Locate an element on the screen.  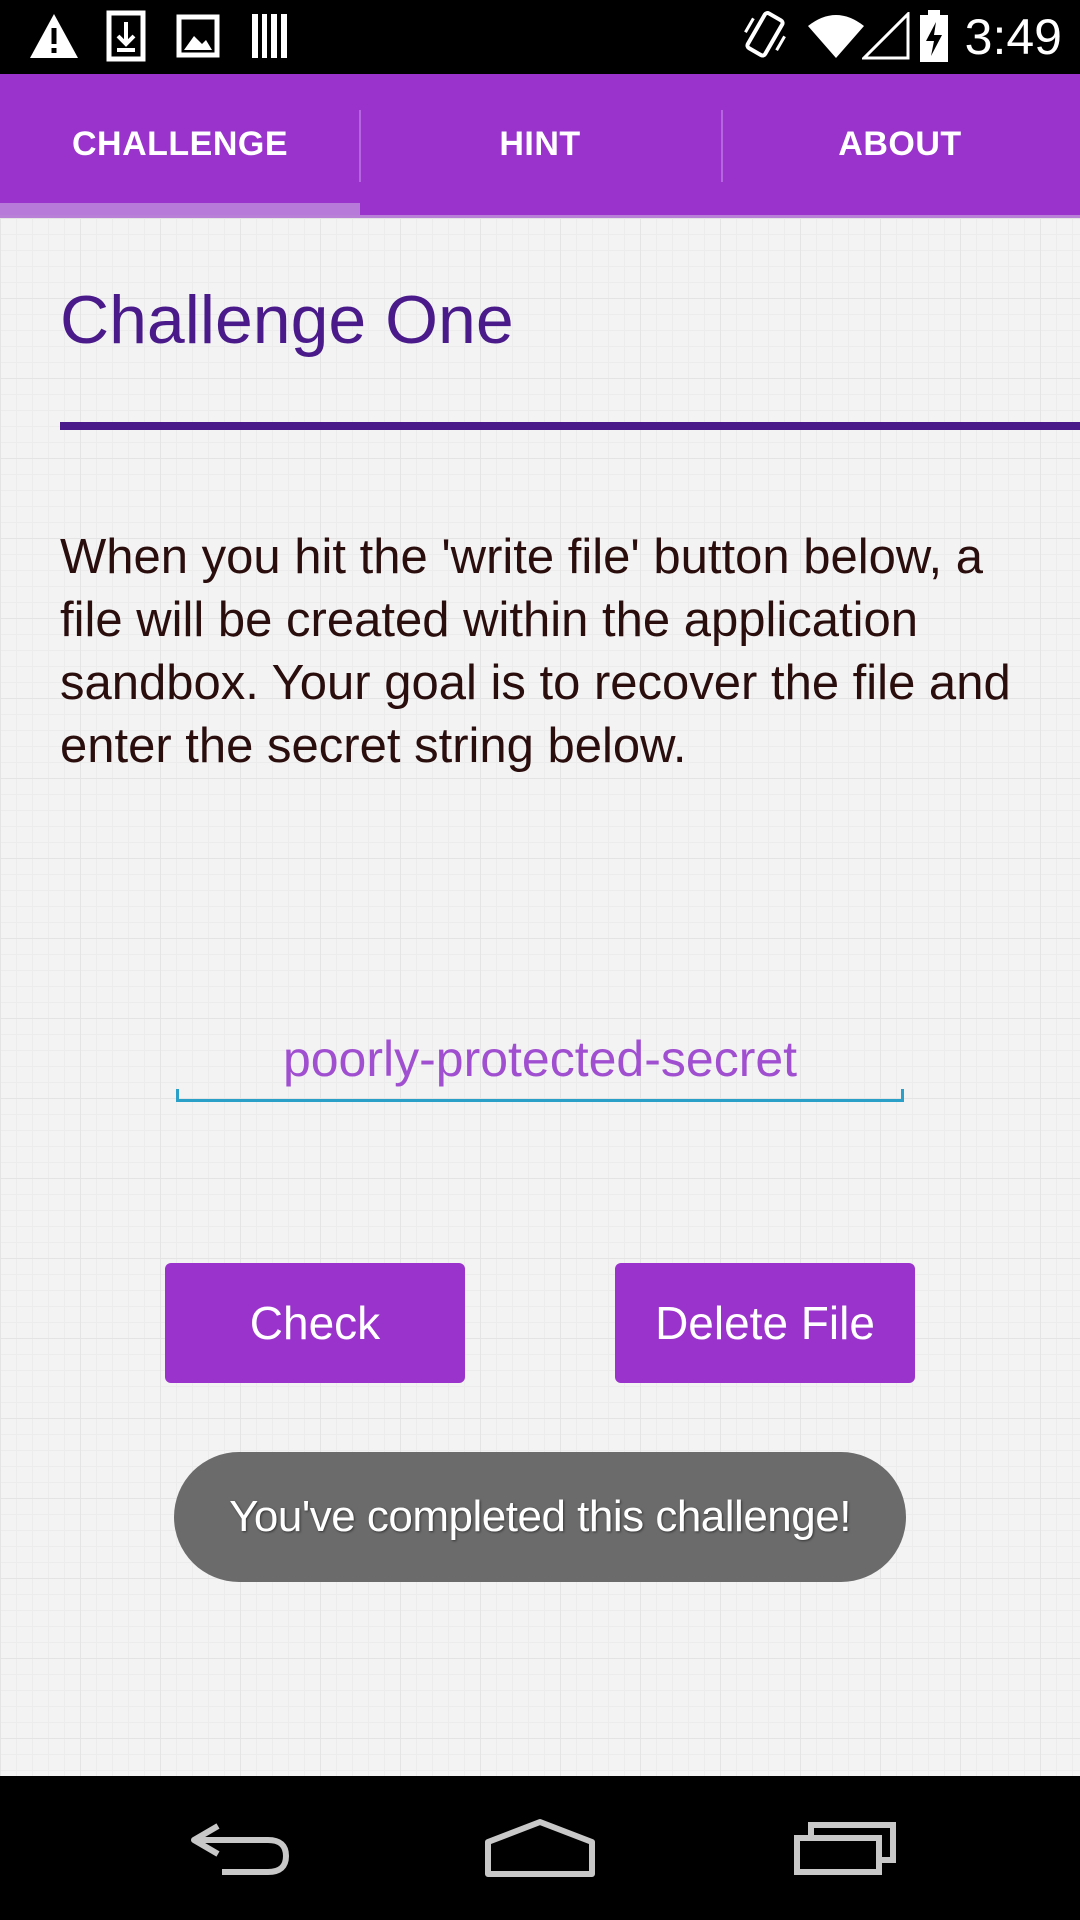
download-icon is located at coordinates (126, 36).